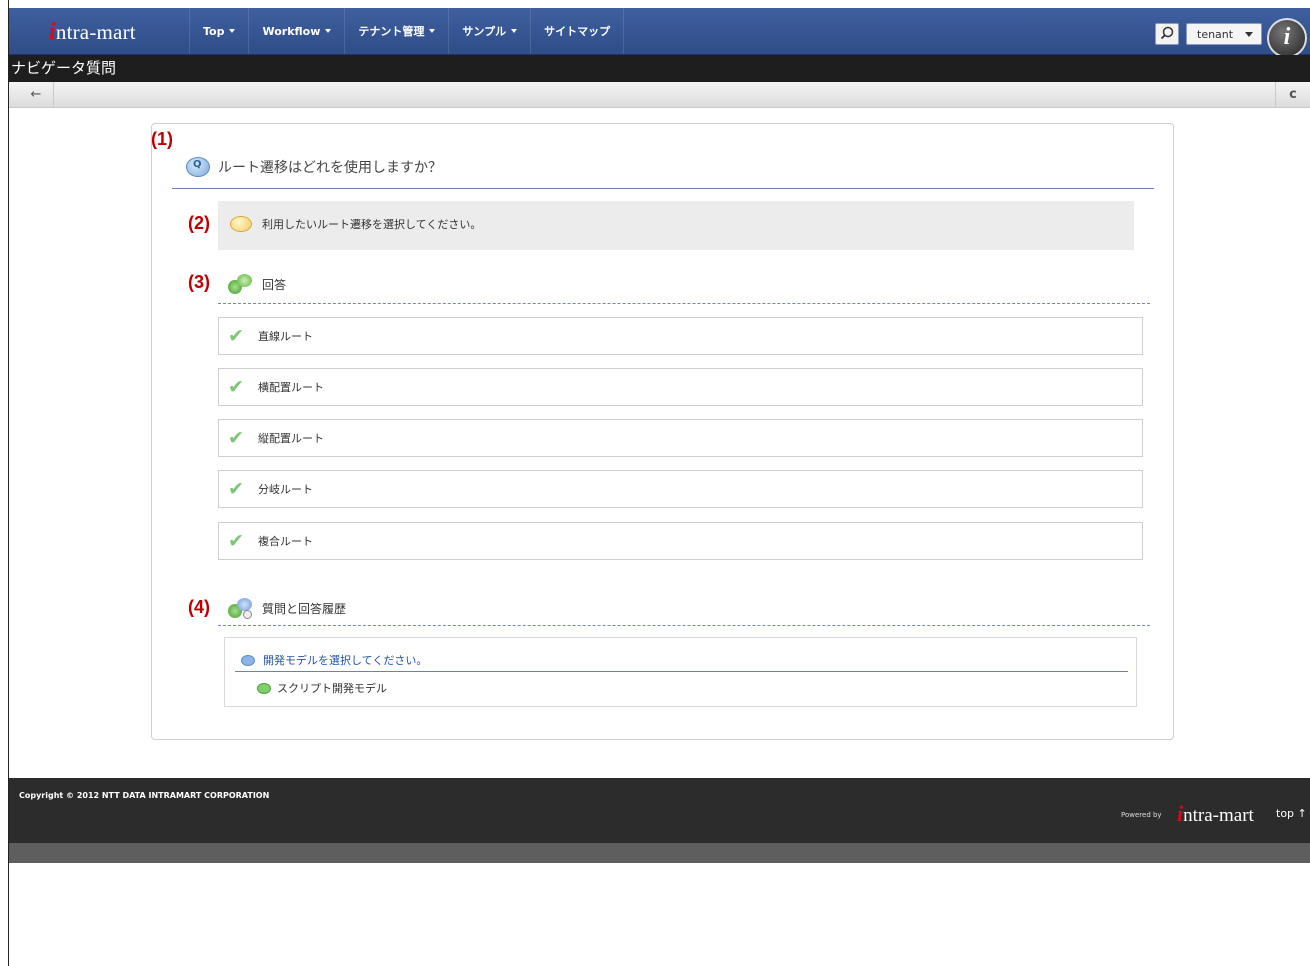  I want to click on tenant-select: tenant, so click(1224, 34).